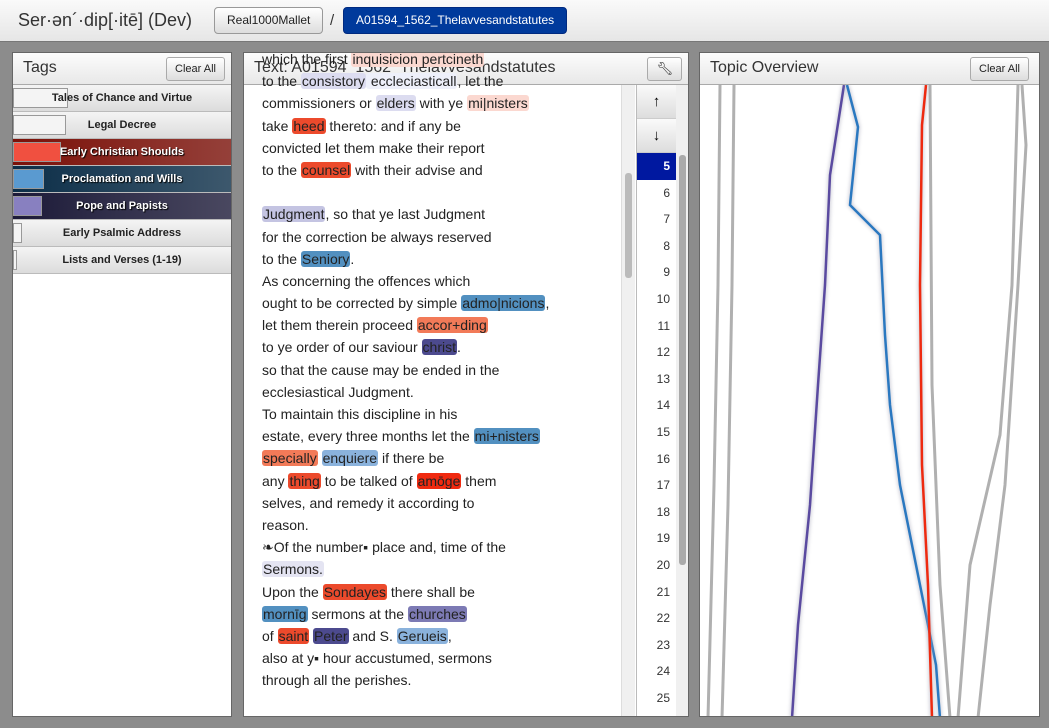  Describe the element at coordinates (350, 458) in the screenshot. I see `topic-highlighted-word: enquiere` at that location.